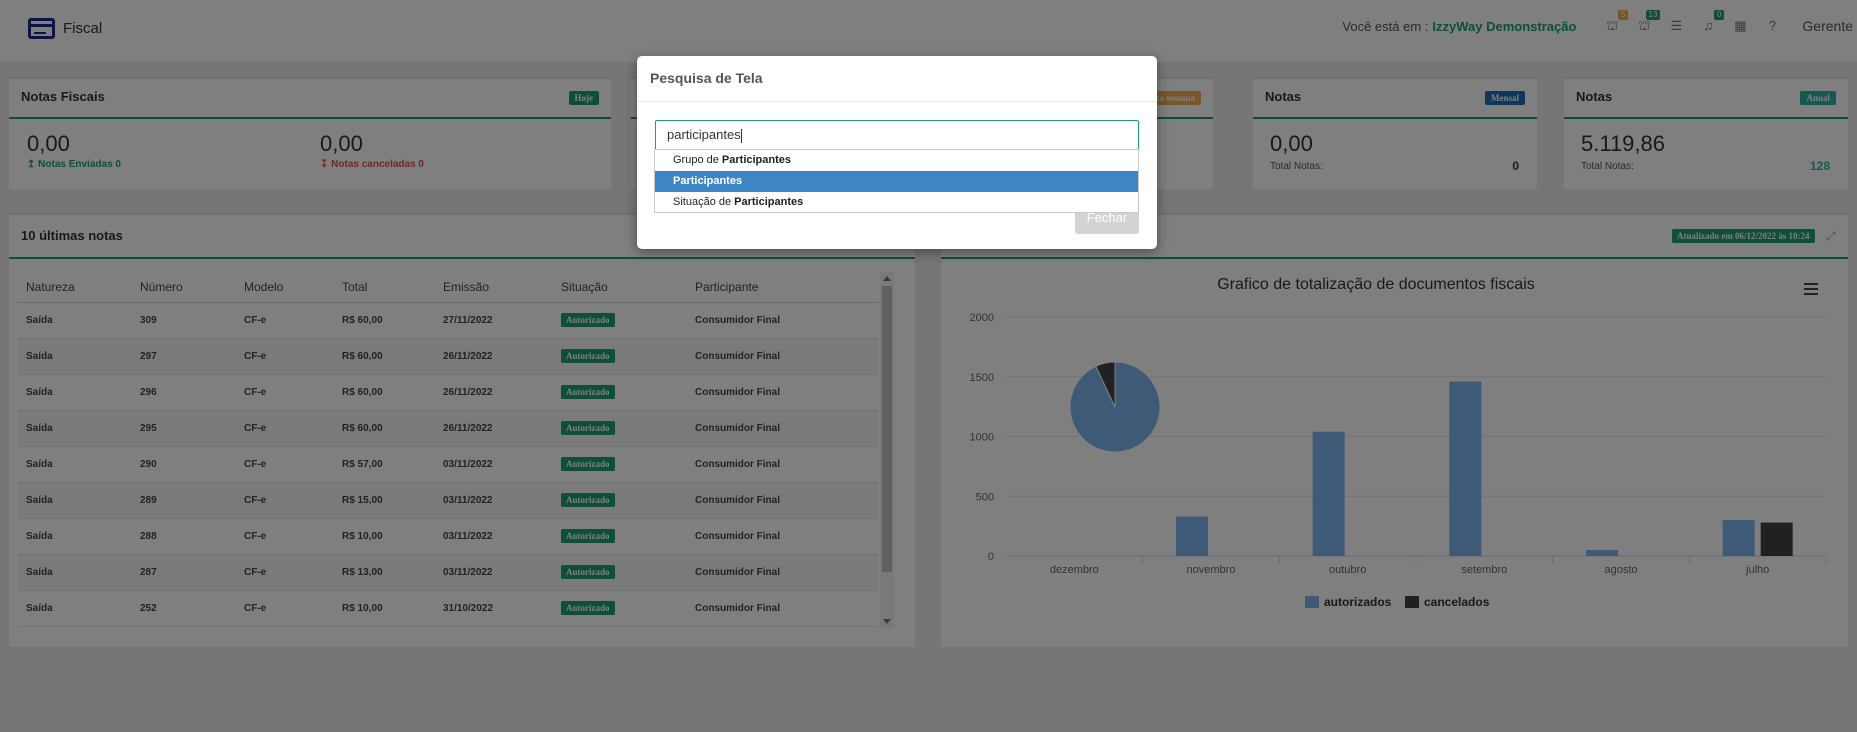 The width and height of the screenshot is (1857, 732). What do you see at coordinates (897, 79) in the screenshot?
I see `modal-title: Pesquisa de Tela` at bounding box center [897, 79].